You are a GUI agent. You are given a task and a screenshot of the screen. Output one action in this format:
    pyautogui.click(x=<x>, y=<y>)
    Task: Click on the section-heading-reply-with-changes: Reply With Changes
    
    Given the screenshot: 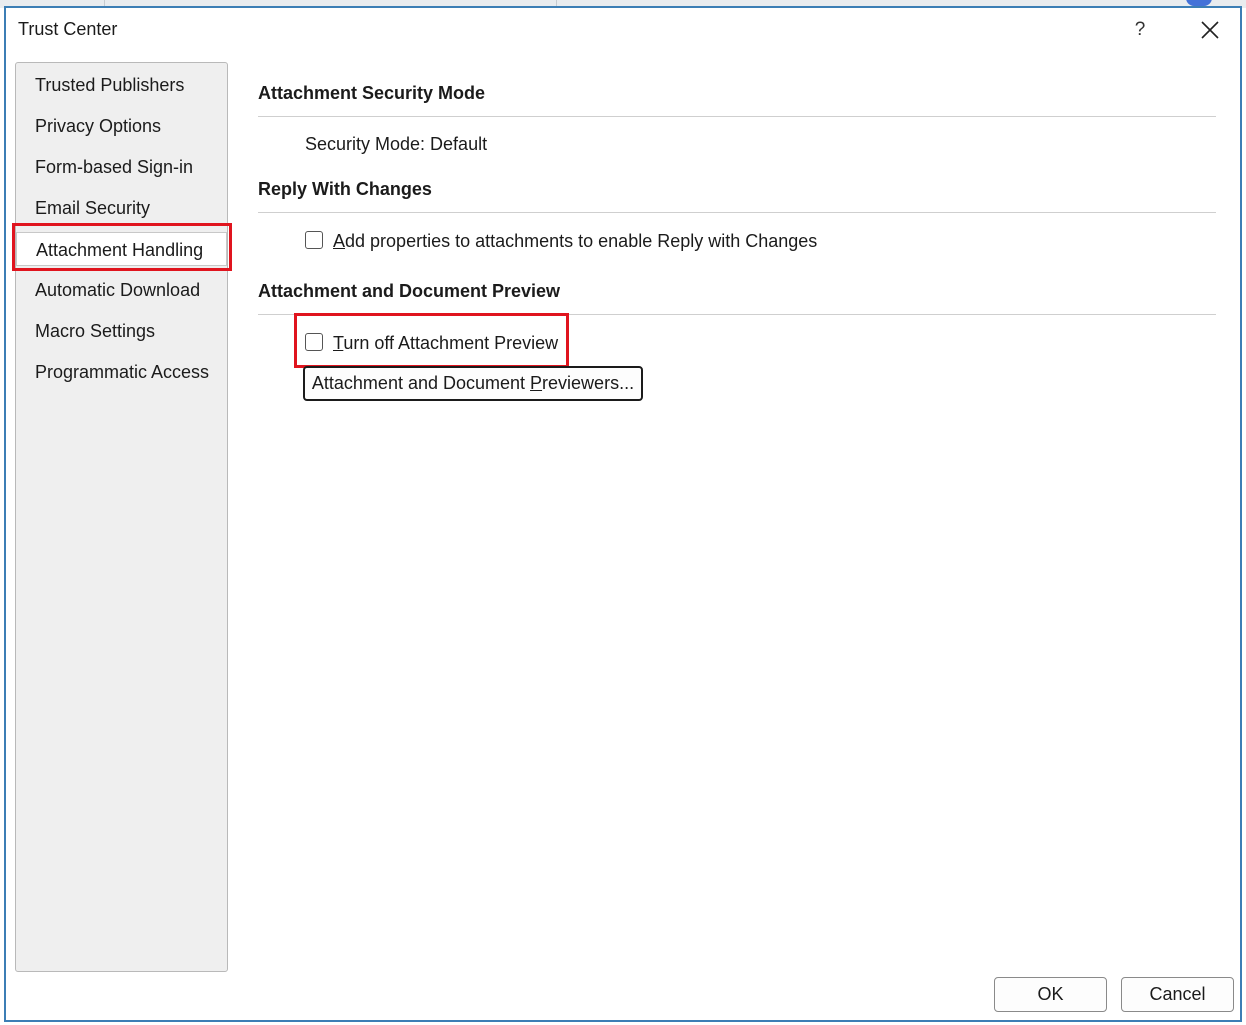 What is the action you would take?
    pyautogui.click(x=345, y=189)
    